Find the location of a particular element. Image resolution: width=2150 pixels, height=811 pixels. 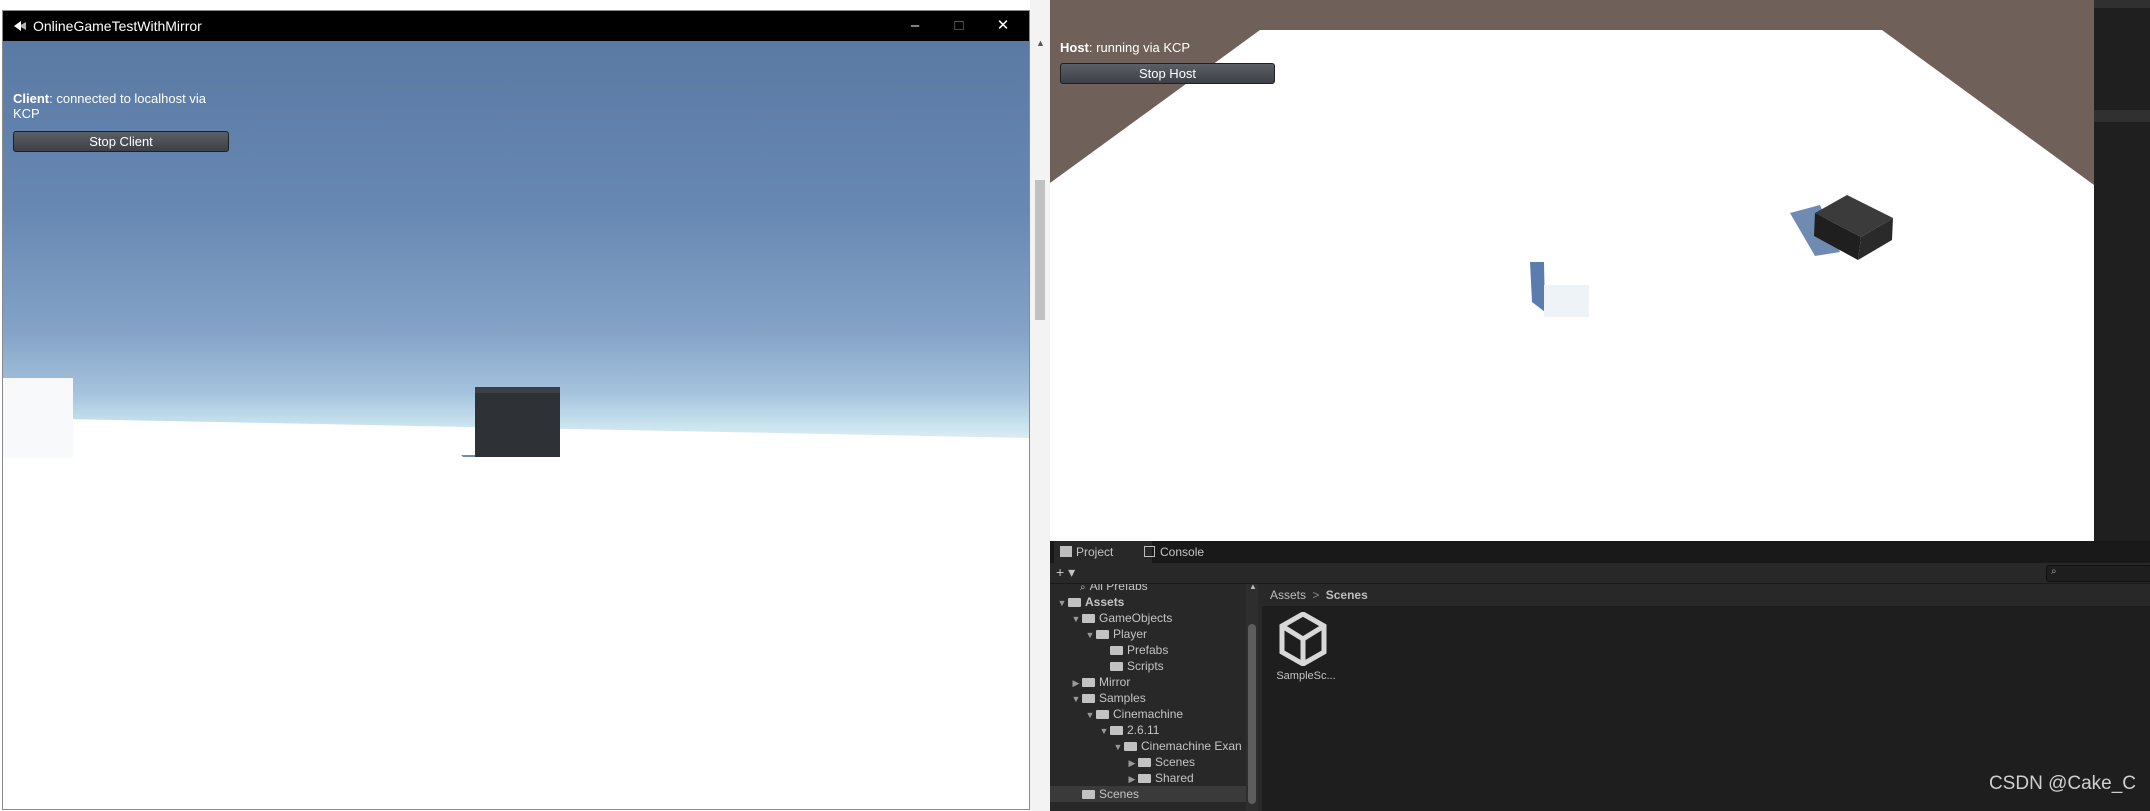

tree-item-label: 2.6.11 is located at coordinates (1143, 730).